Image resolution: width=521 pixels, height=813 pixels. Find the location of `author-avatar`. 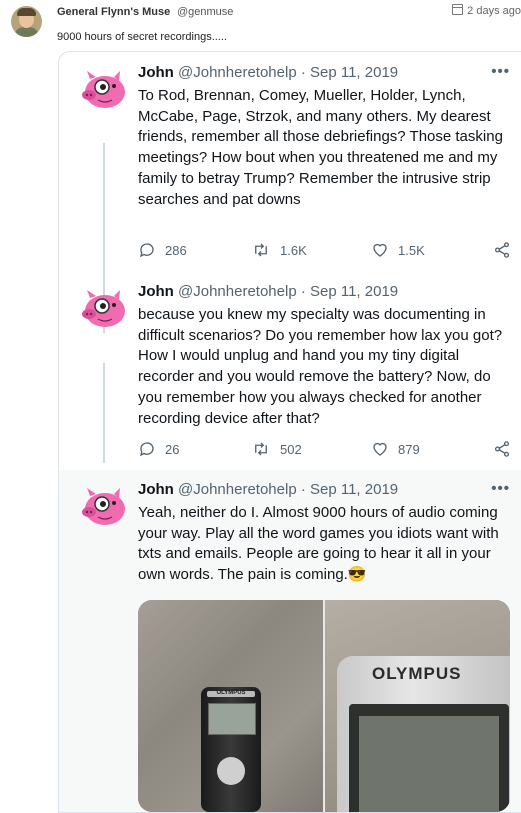

author-avatar is located at coordinates (26, 21).